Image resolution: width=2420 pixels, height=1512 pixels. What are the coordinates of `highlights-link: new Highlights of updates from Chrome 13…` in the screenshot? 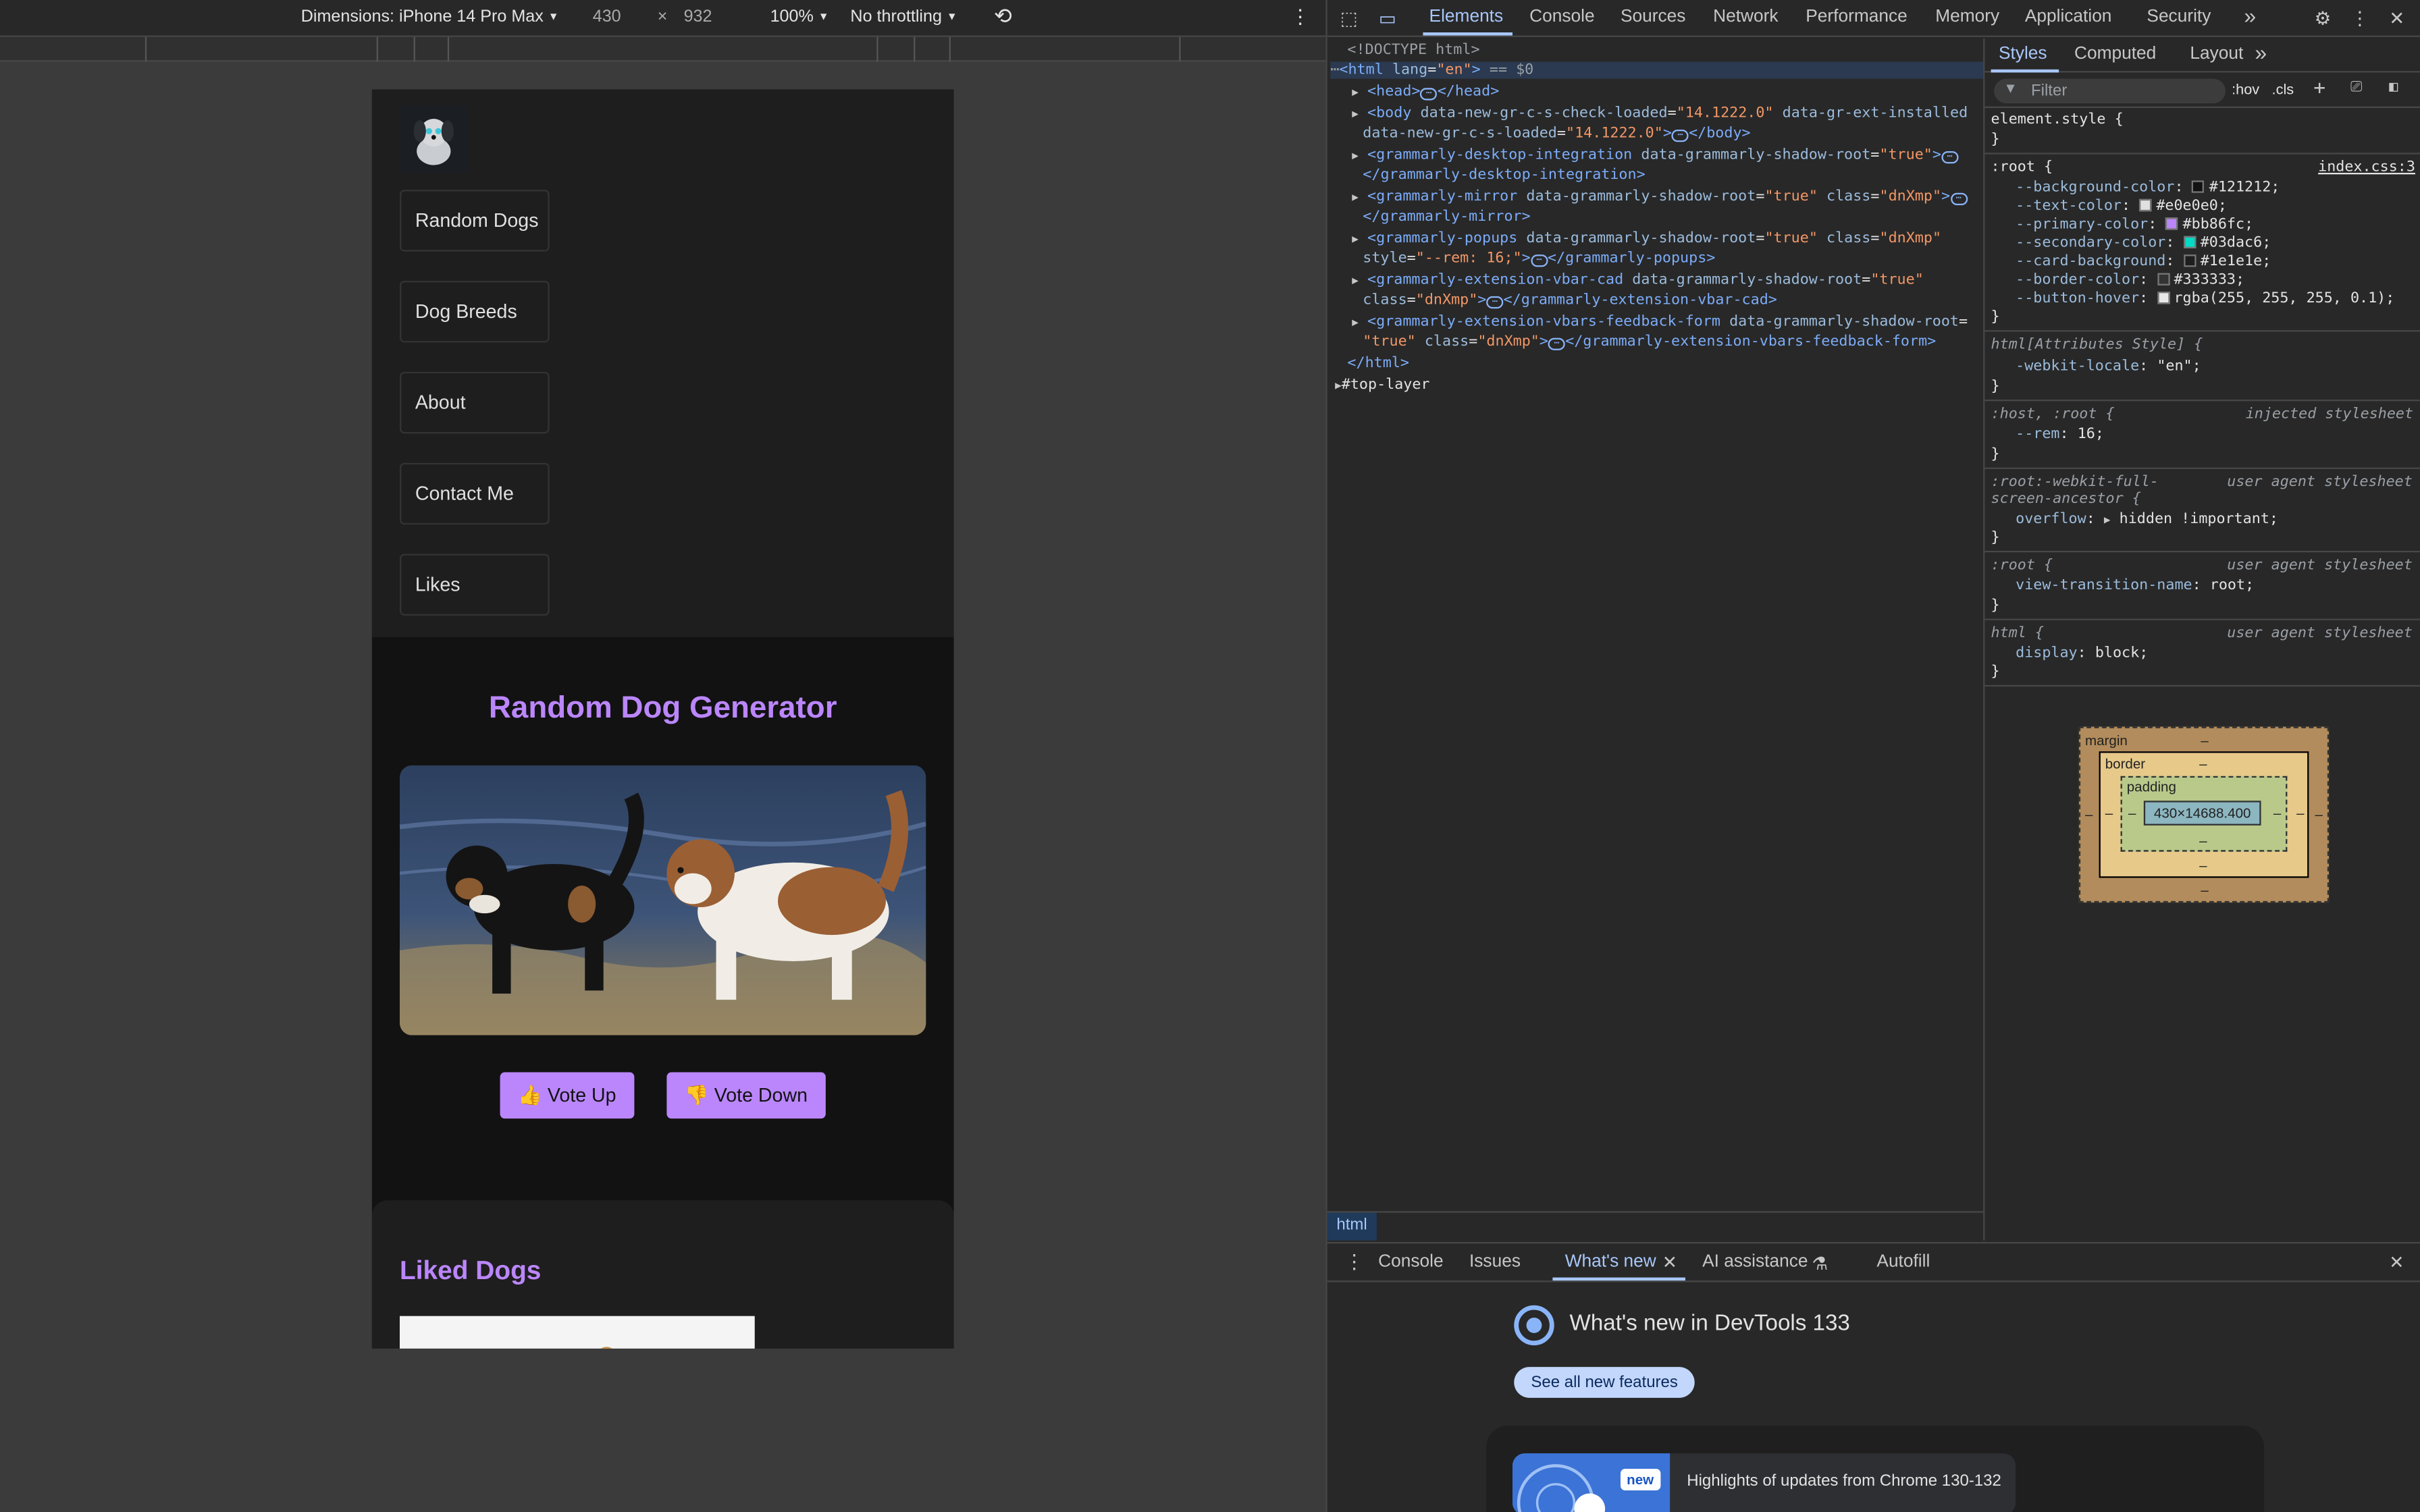 It's located at (1764, 1482).